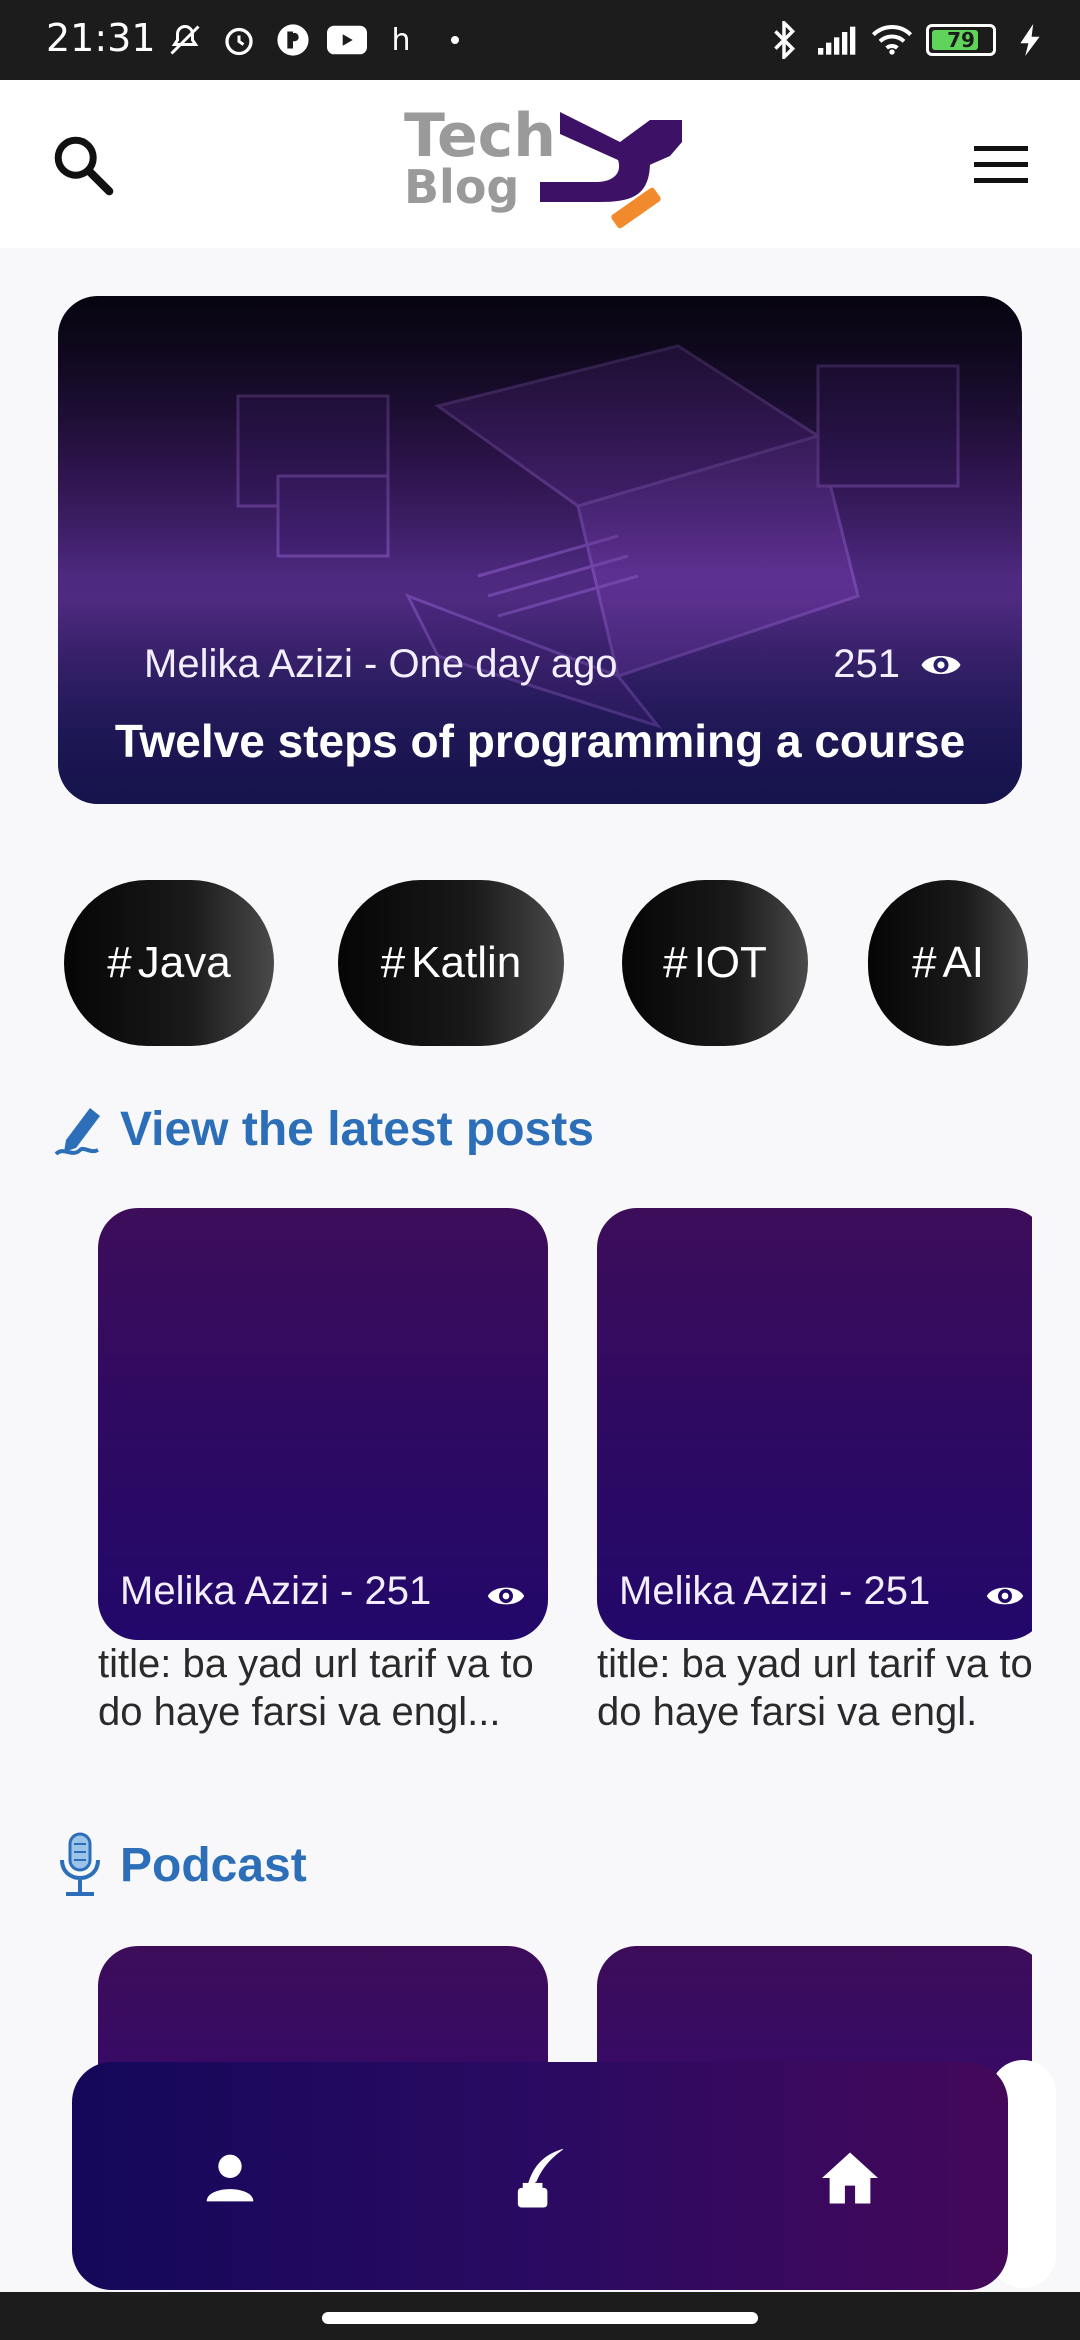 This screenshot has height=2340, width=1080. I want to click on write-post-icon, so click(541, 2177).